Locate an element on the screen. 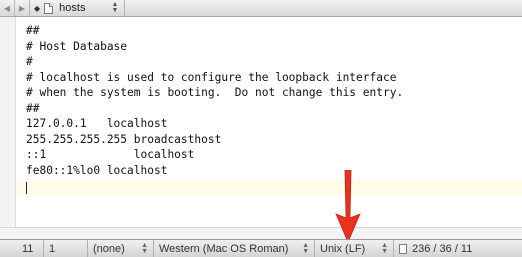 The height and width of the screenshot is (257, 522). navigation-bar: ◀ ▶ ◆ hosts ▲ ▼ is located at coordinates (261, 8).